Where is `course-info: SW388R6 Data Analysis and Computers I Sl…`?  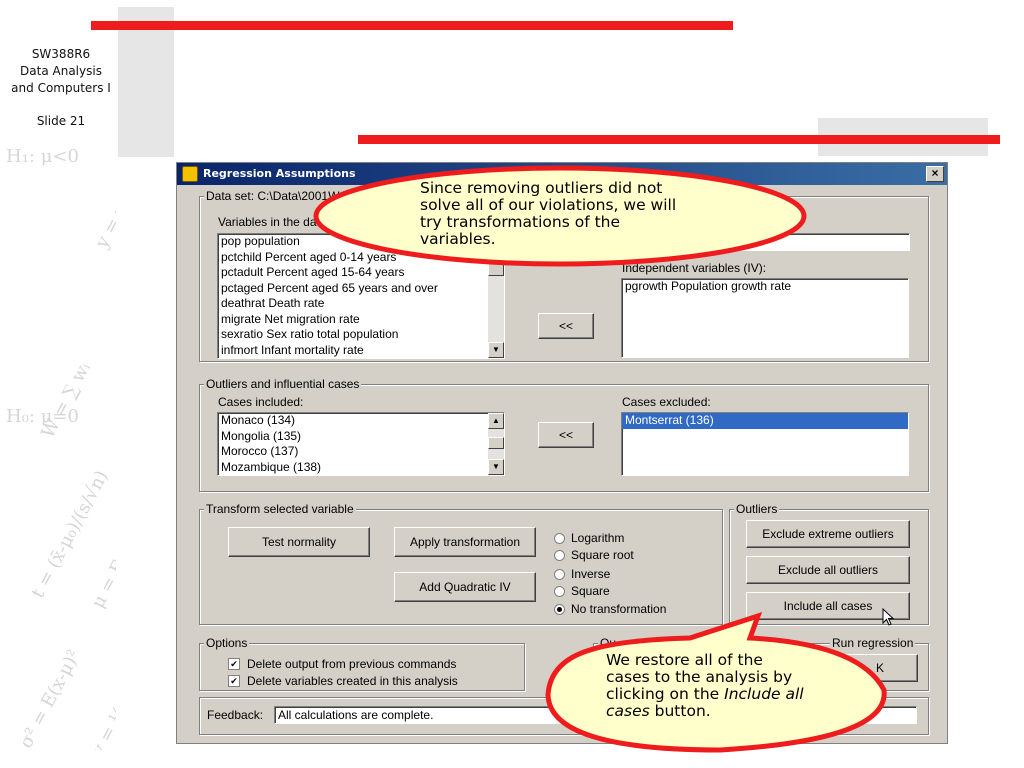
course-info: SW388R6 Data Analysis and Computers I Sl… is located at coordinates (61, 88).